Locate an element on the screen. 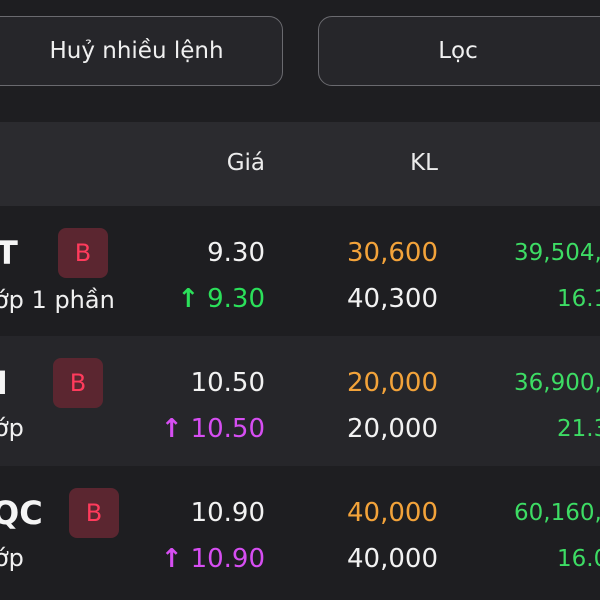 This screenshot has width=600, height=600. matched-volume: 40,300 is located at coordinates (392, 299).